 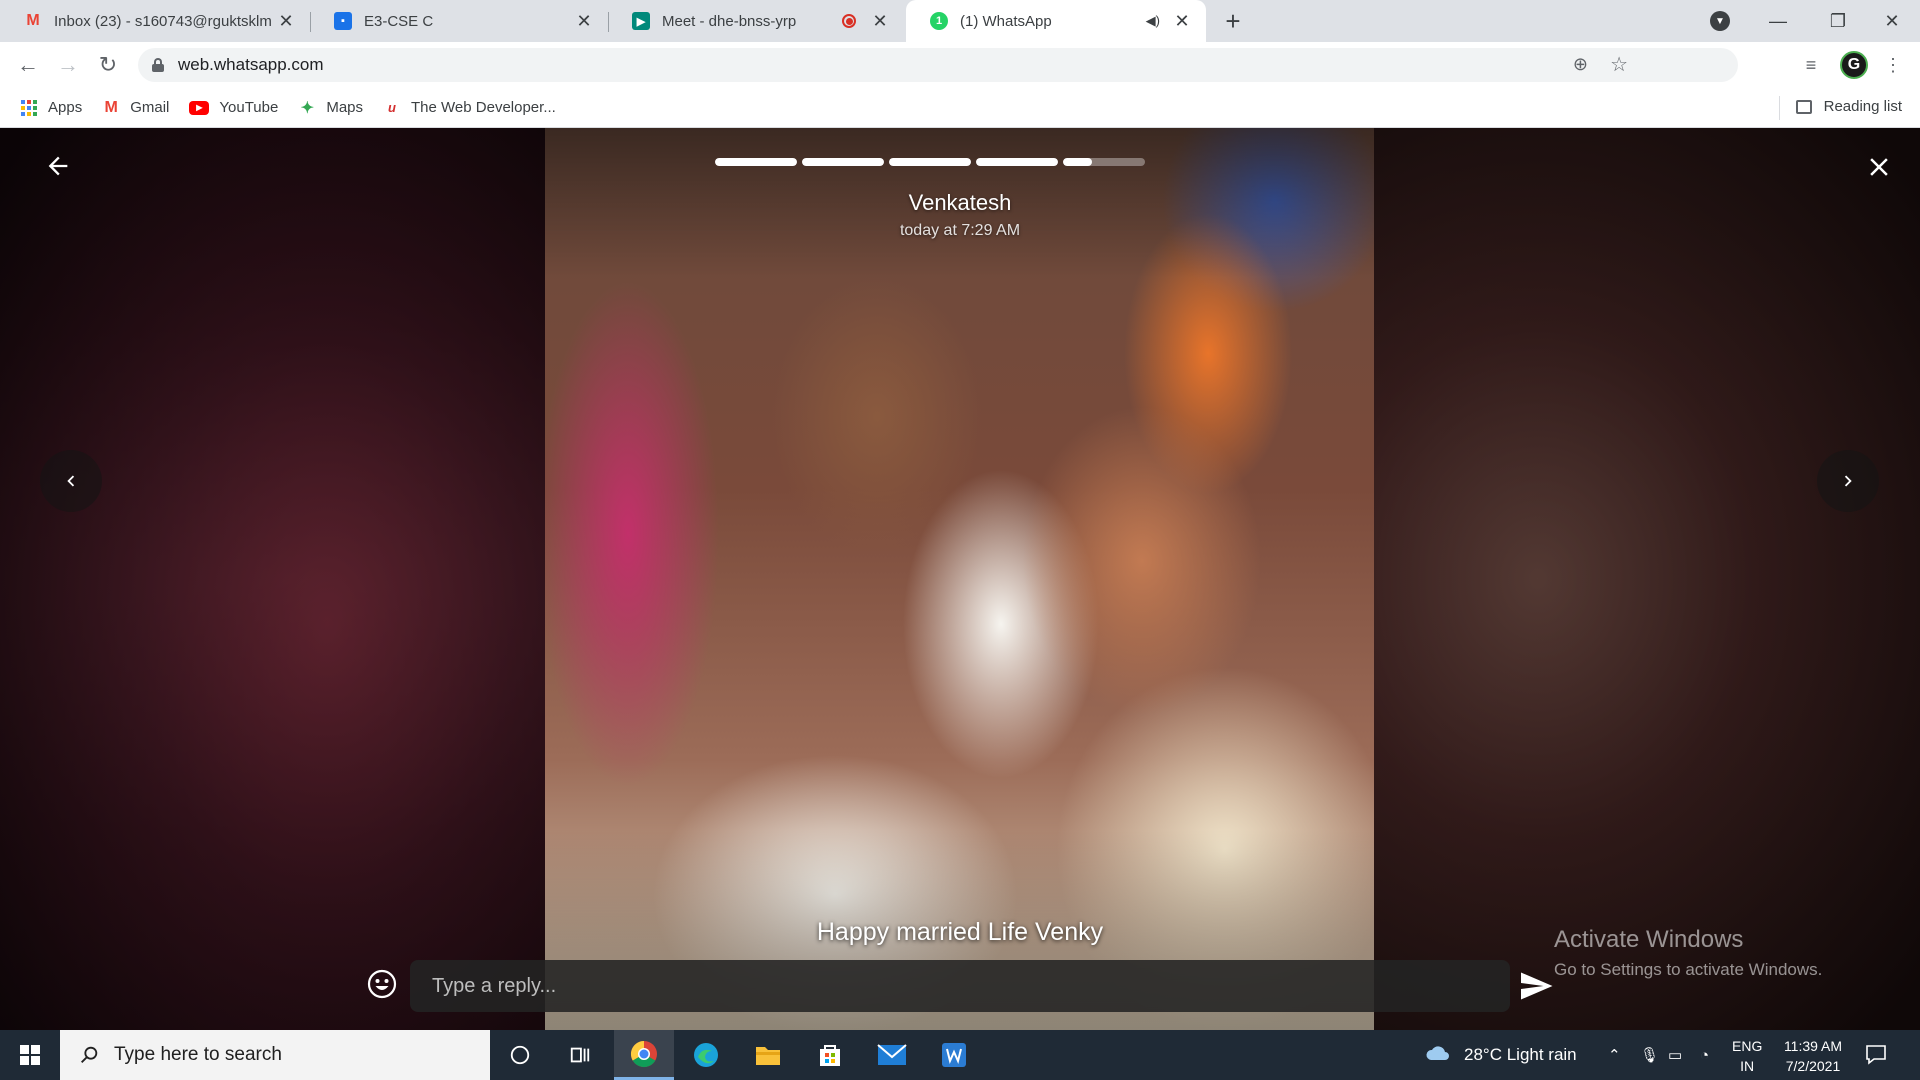 What do you see at coordinates (1619, 64) in the screenshot?
I see `bookmark-star-icon: ☆` at bounding box center [1619, 64].